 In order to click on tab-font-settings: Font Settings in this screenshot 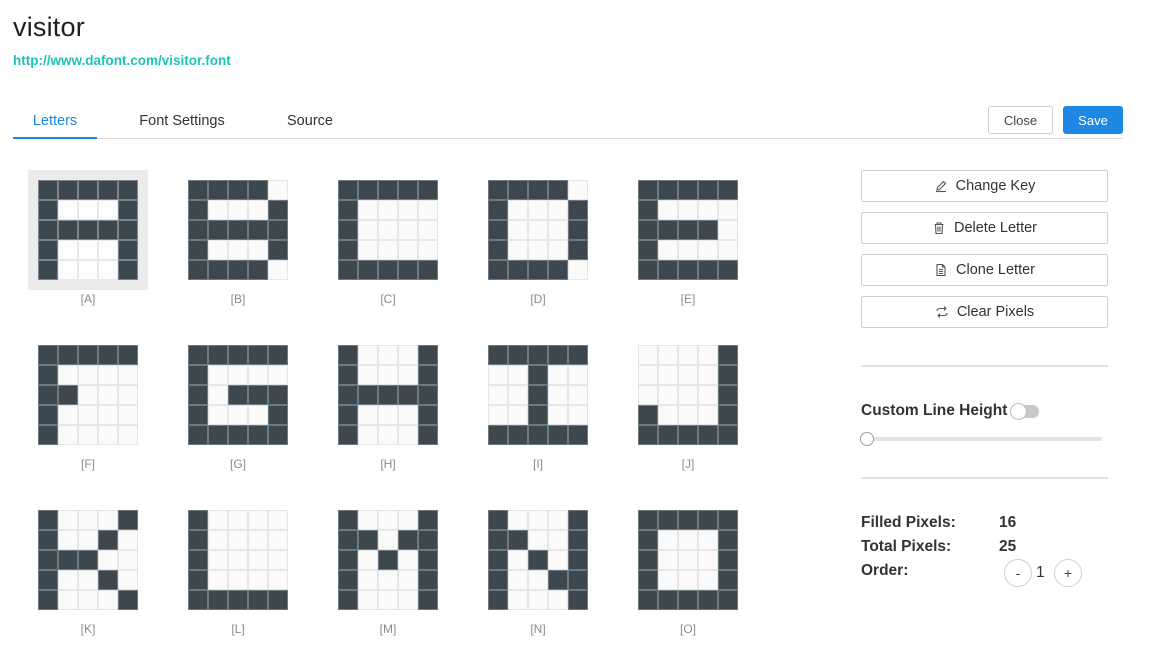, I will do `click(182, 121)`.